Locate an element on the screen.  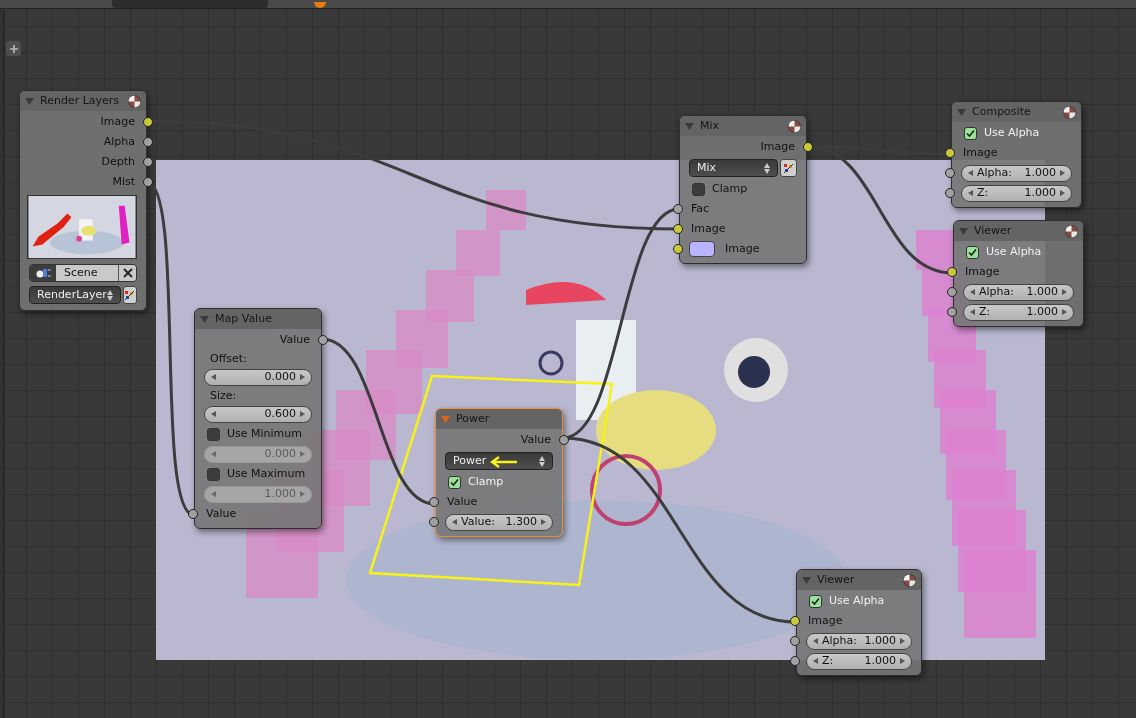
node-title: Map Value is located at coordinates (243, 318).